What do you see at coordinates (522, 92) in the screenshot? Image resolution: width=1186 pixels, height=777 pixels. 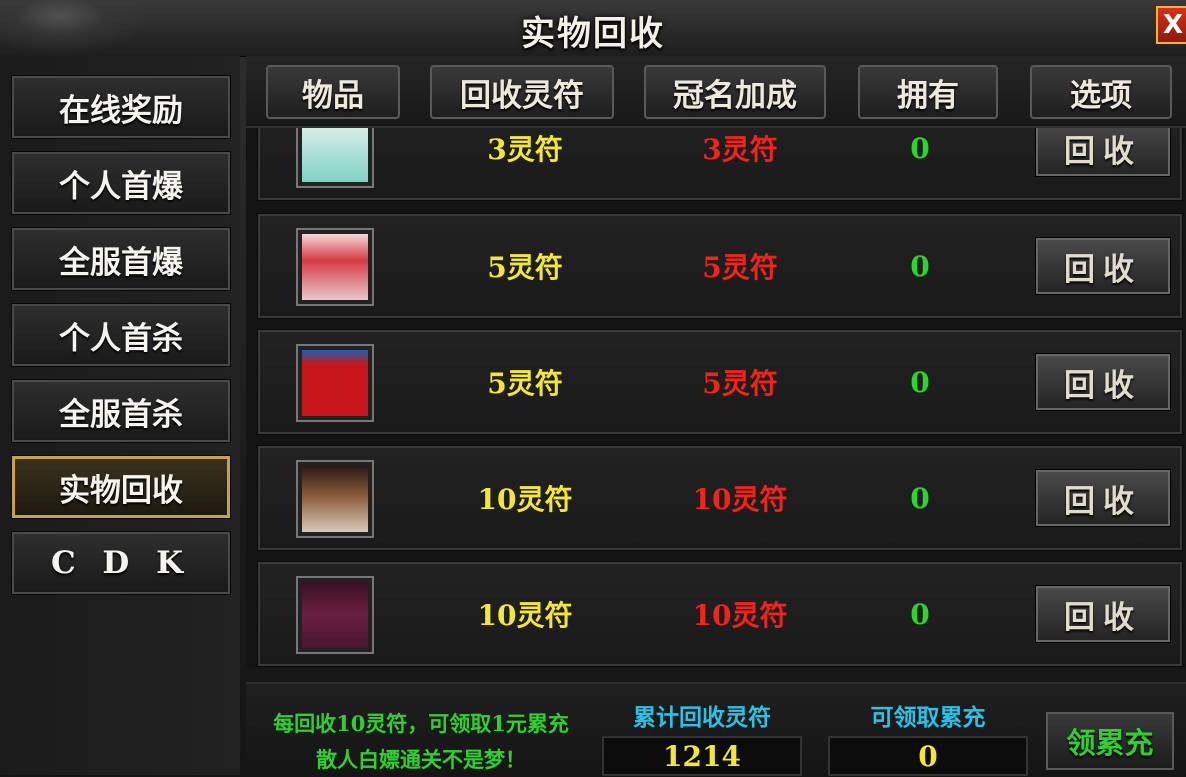 I see `column-header-recycle-fu: 回收灵符` at bounding box center [522, 92].